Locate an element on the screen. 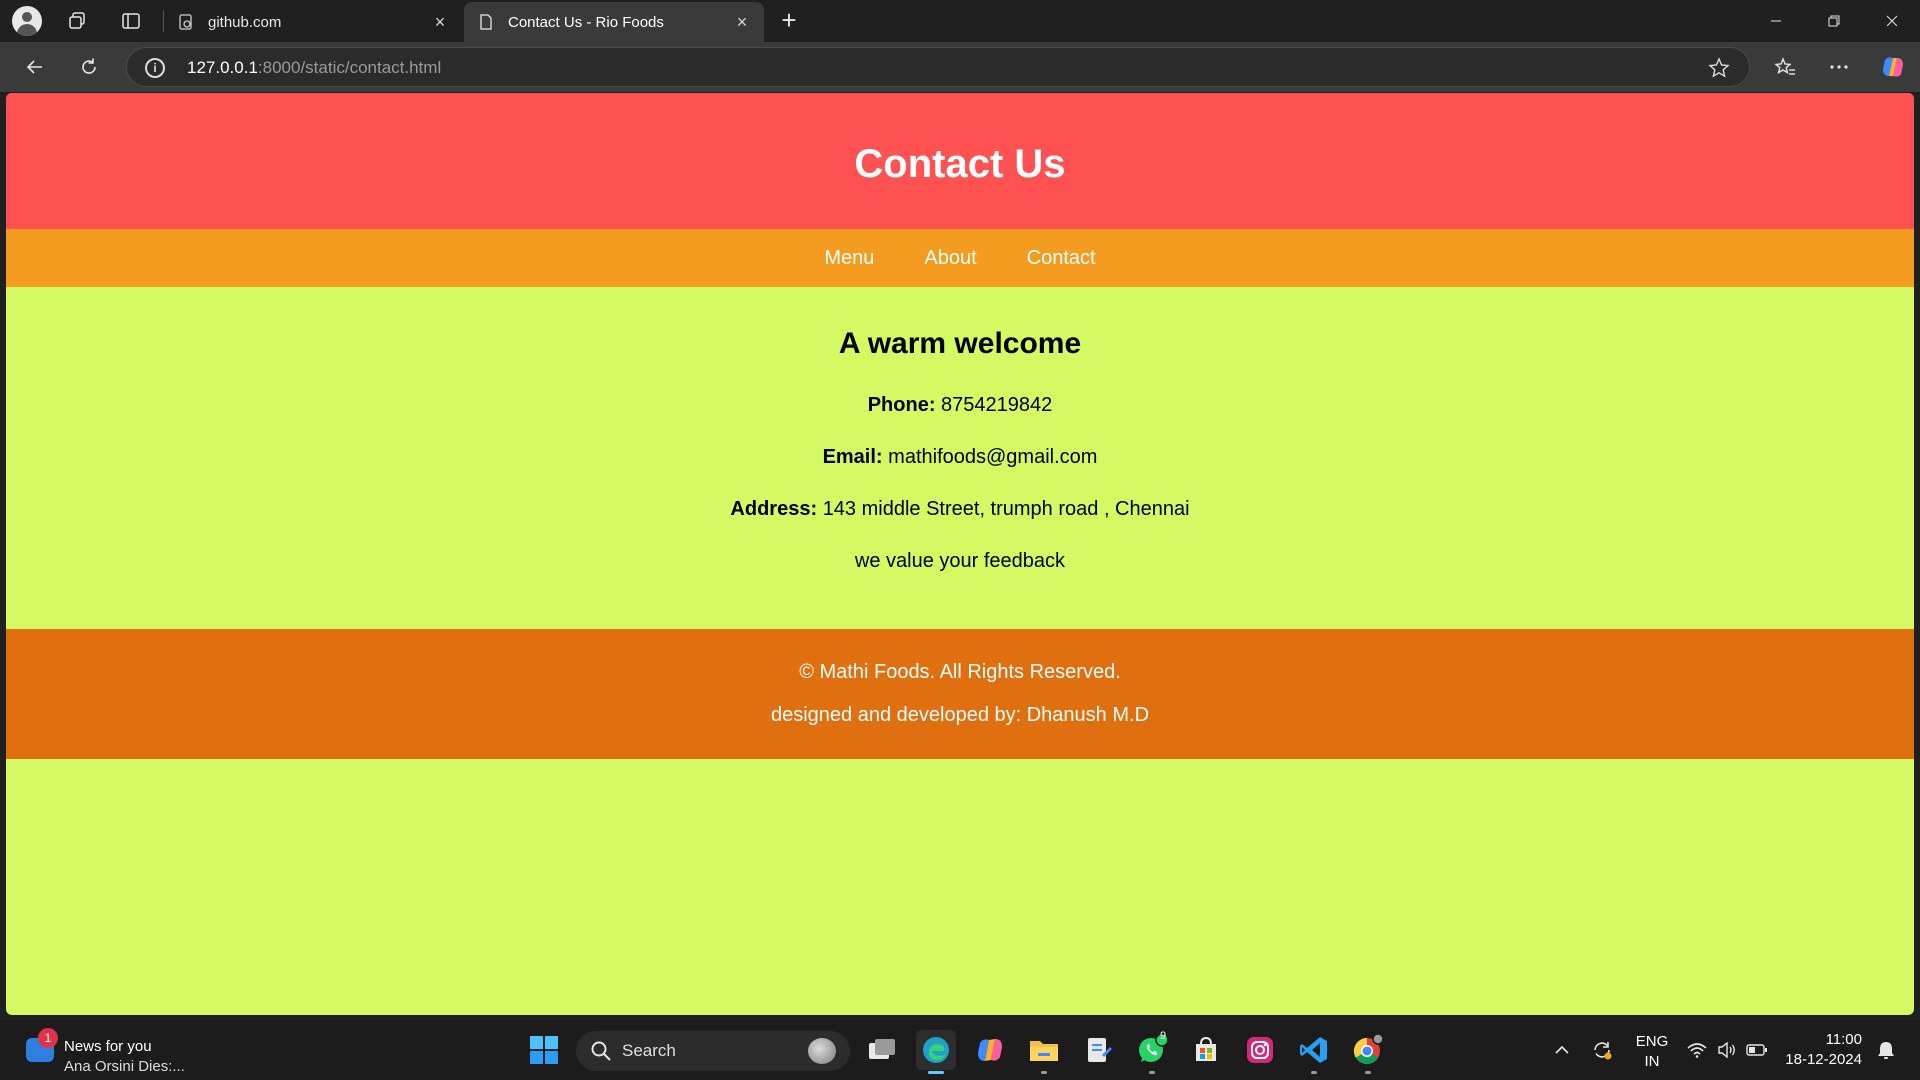  page-title: Contact Us is located at coordinates (960, 163).